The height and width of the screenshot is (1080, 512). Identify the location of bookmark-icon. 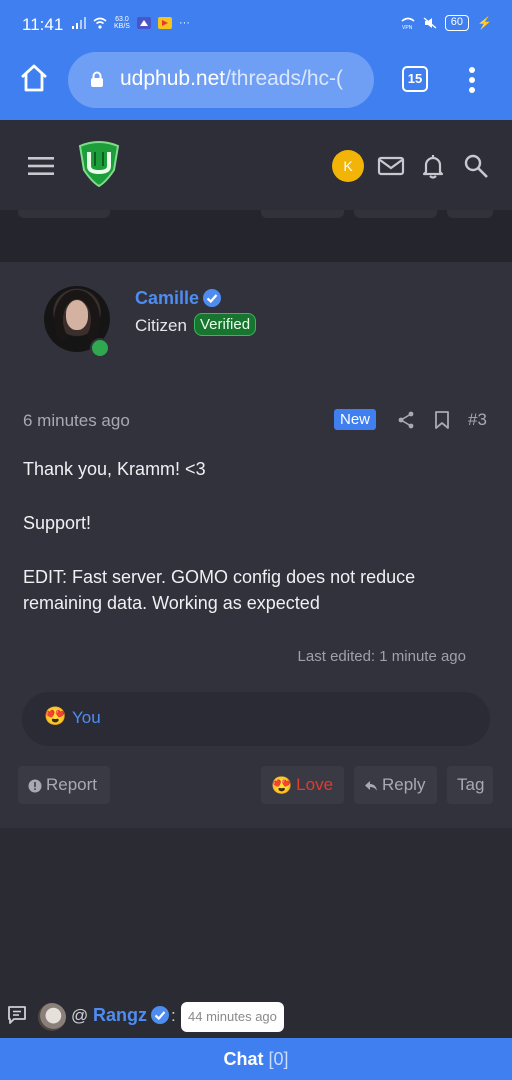
(442, 420).